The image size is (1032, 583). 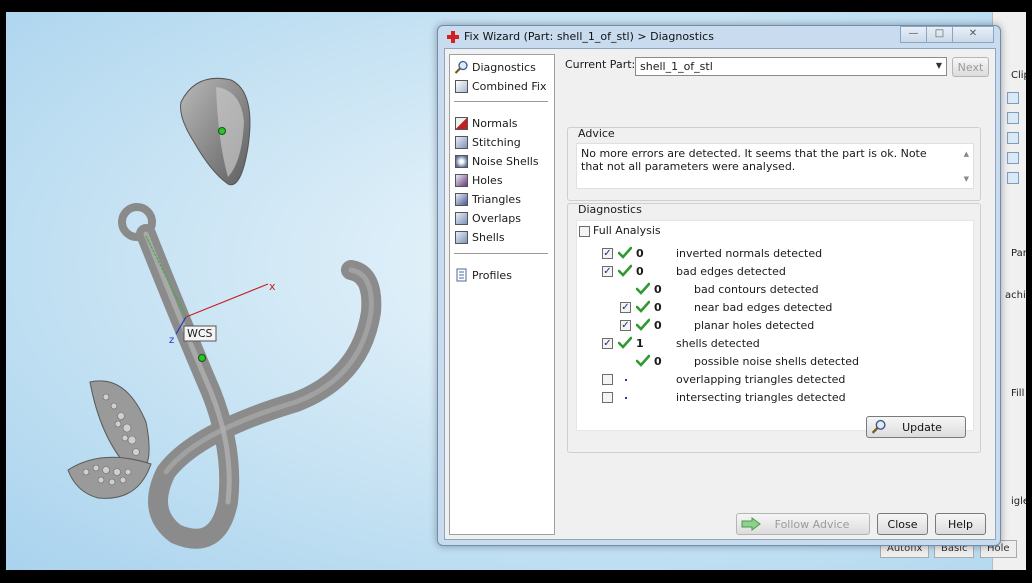 I want to click on follow-advice-button: Follow Advice, so click(x=803, y=524).